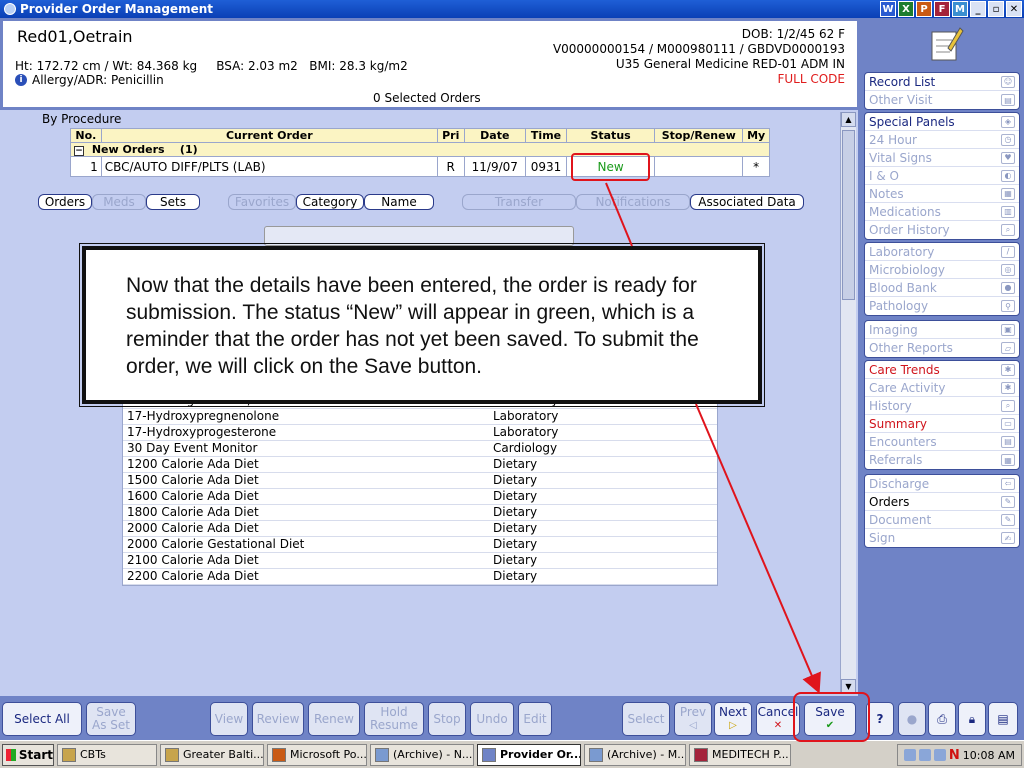 The image size is (1024, 768). Describe the element at coordinates (229, 719) in the screenshot. I see `view-button: View` at that location.